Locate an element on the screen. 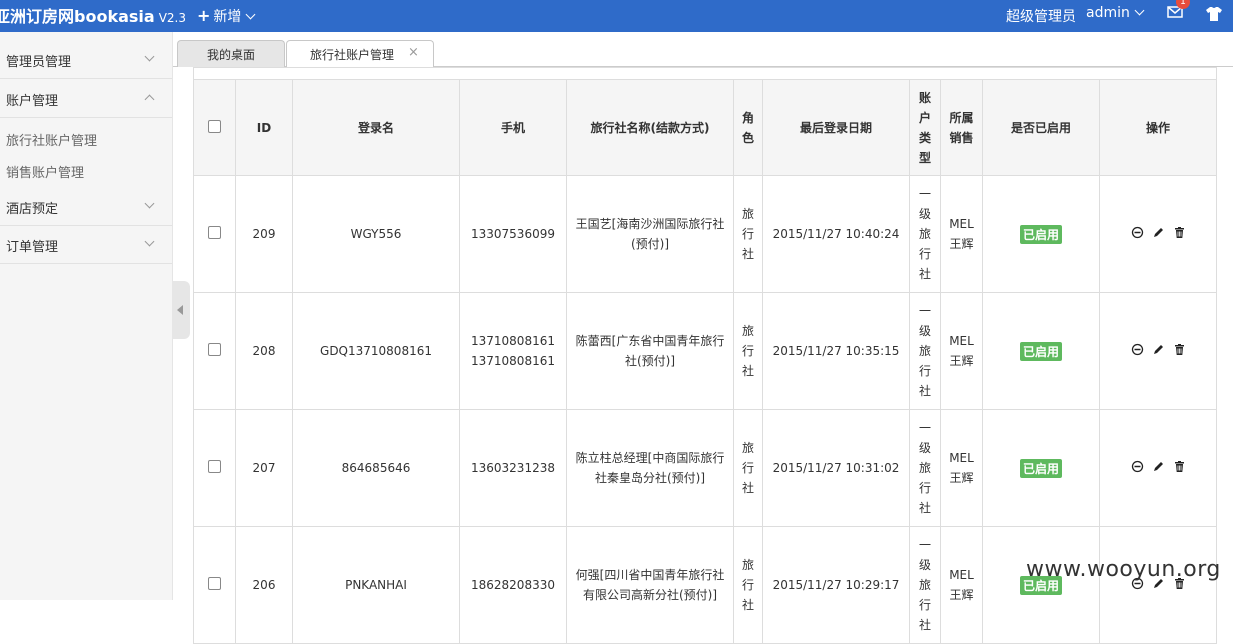 The width and height of the screenshot is (1233, 644). column-header-last-login: 最后登录日期 is located at coordinates (836, 127).